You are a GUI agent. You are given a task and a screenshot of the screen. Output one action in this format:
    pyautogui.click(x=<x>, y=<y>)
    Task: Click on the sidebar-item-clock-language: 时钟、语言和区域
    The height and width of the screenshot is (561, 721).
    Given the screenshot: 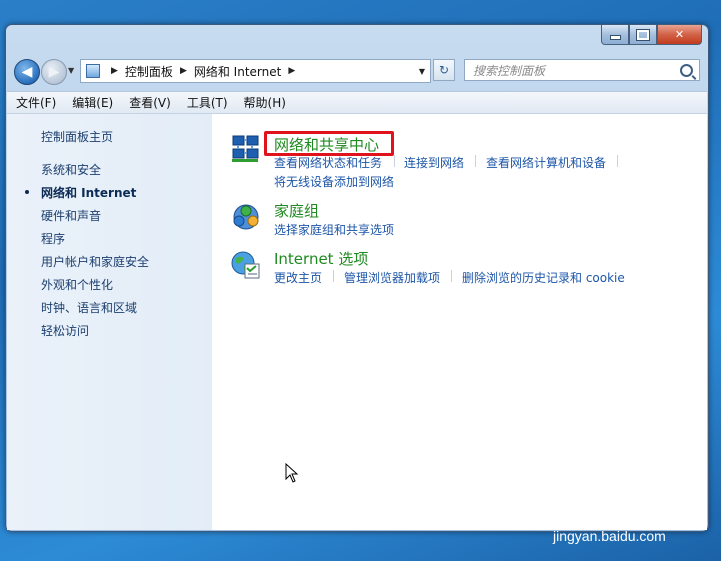 What is the action you would take?
    pyautogui.click(x=89, y=307)
    